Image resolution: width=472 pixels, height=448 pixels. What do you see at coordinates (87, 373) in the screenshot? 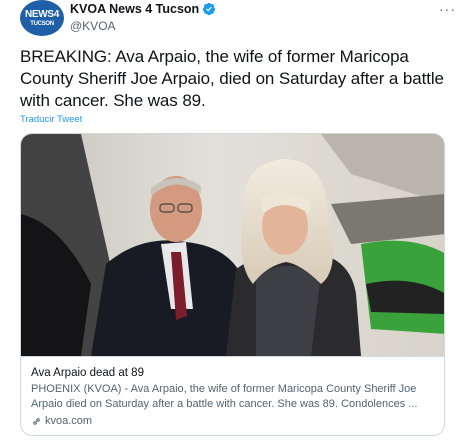
I see `card-title: Ava Arpaio dead at 89` at bounding box center [87, 373].